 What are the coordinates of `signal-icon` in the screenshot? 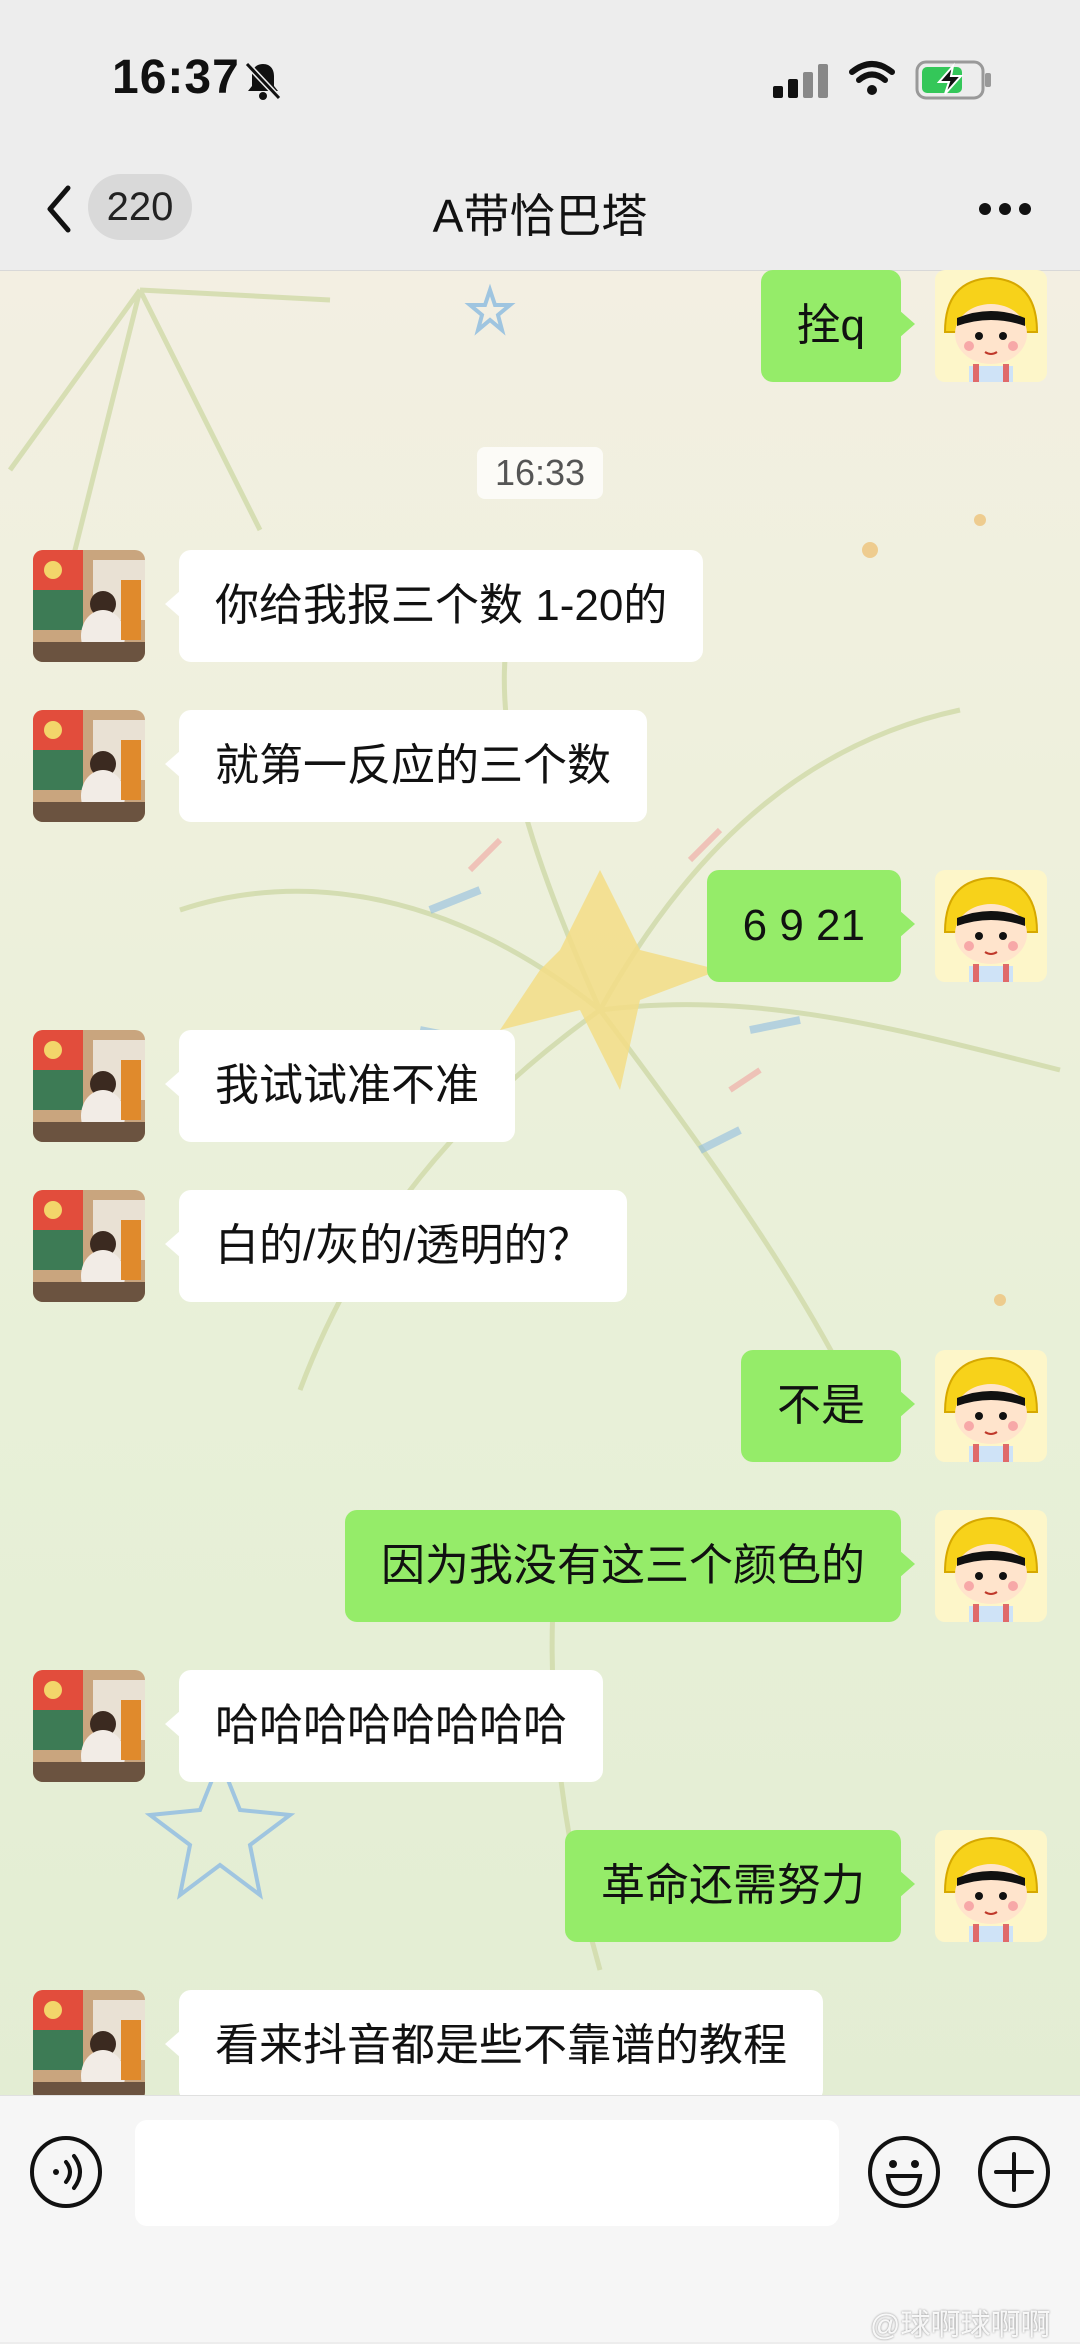 It's located at (800, 81).